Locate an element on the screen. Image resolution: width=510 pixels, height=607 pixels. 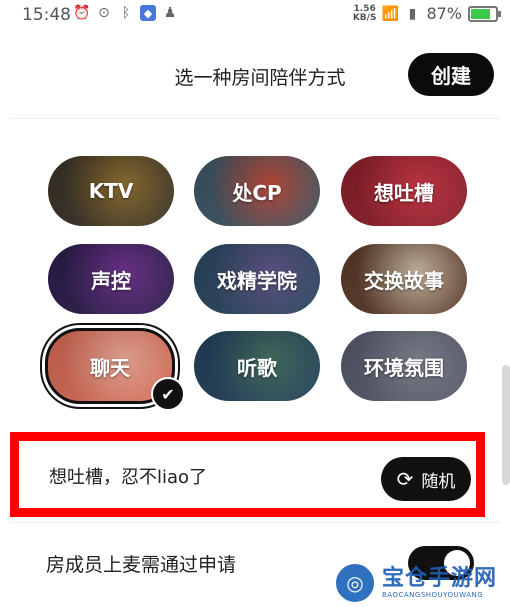
wifi-icon: 📶 is located at coordinates (390, 13).